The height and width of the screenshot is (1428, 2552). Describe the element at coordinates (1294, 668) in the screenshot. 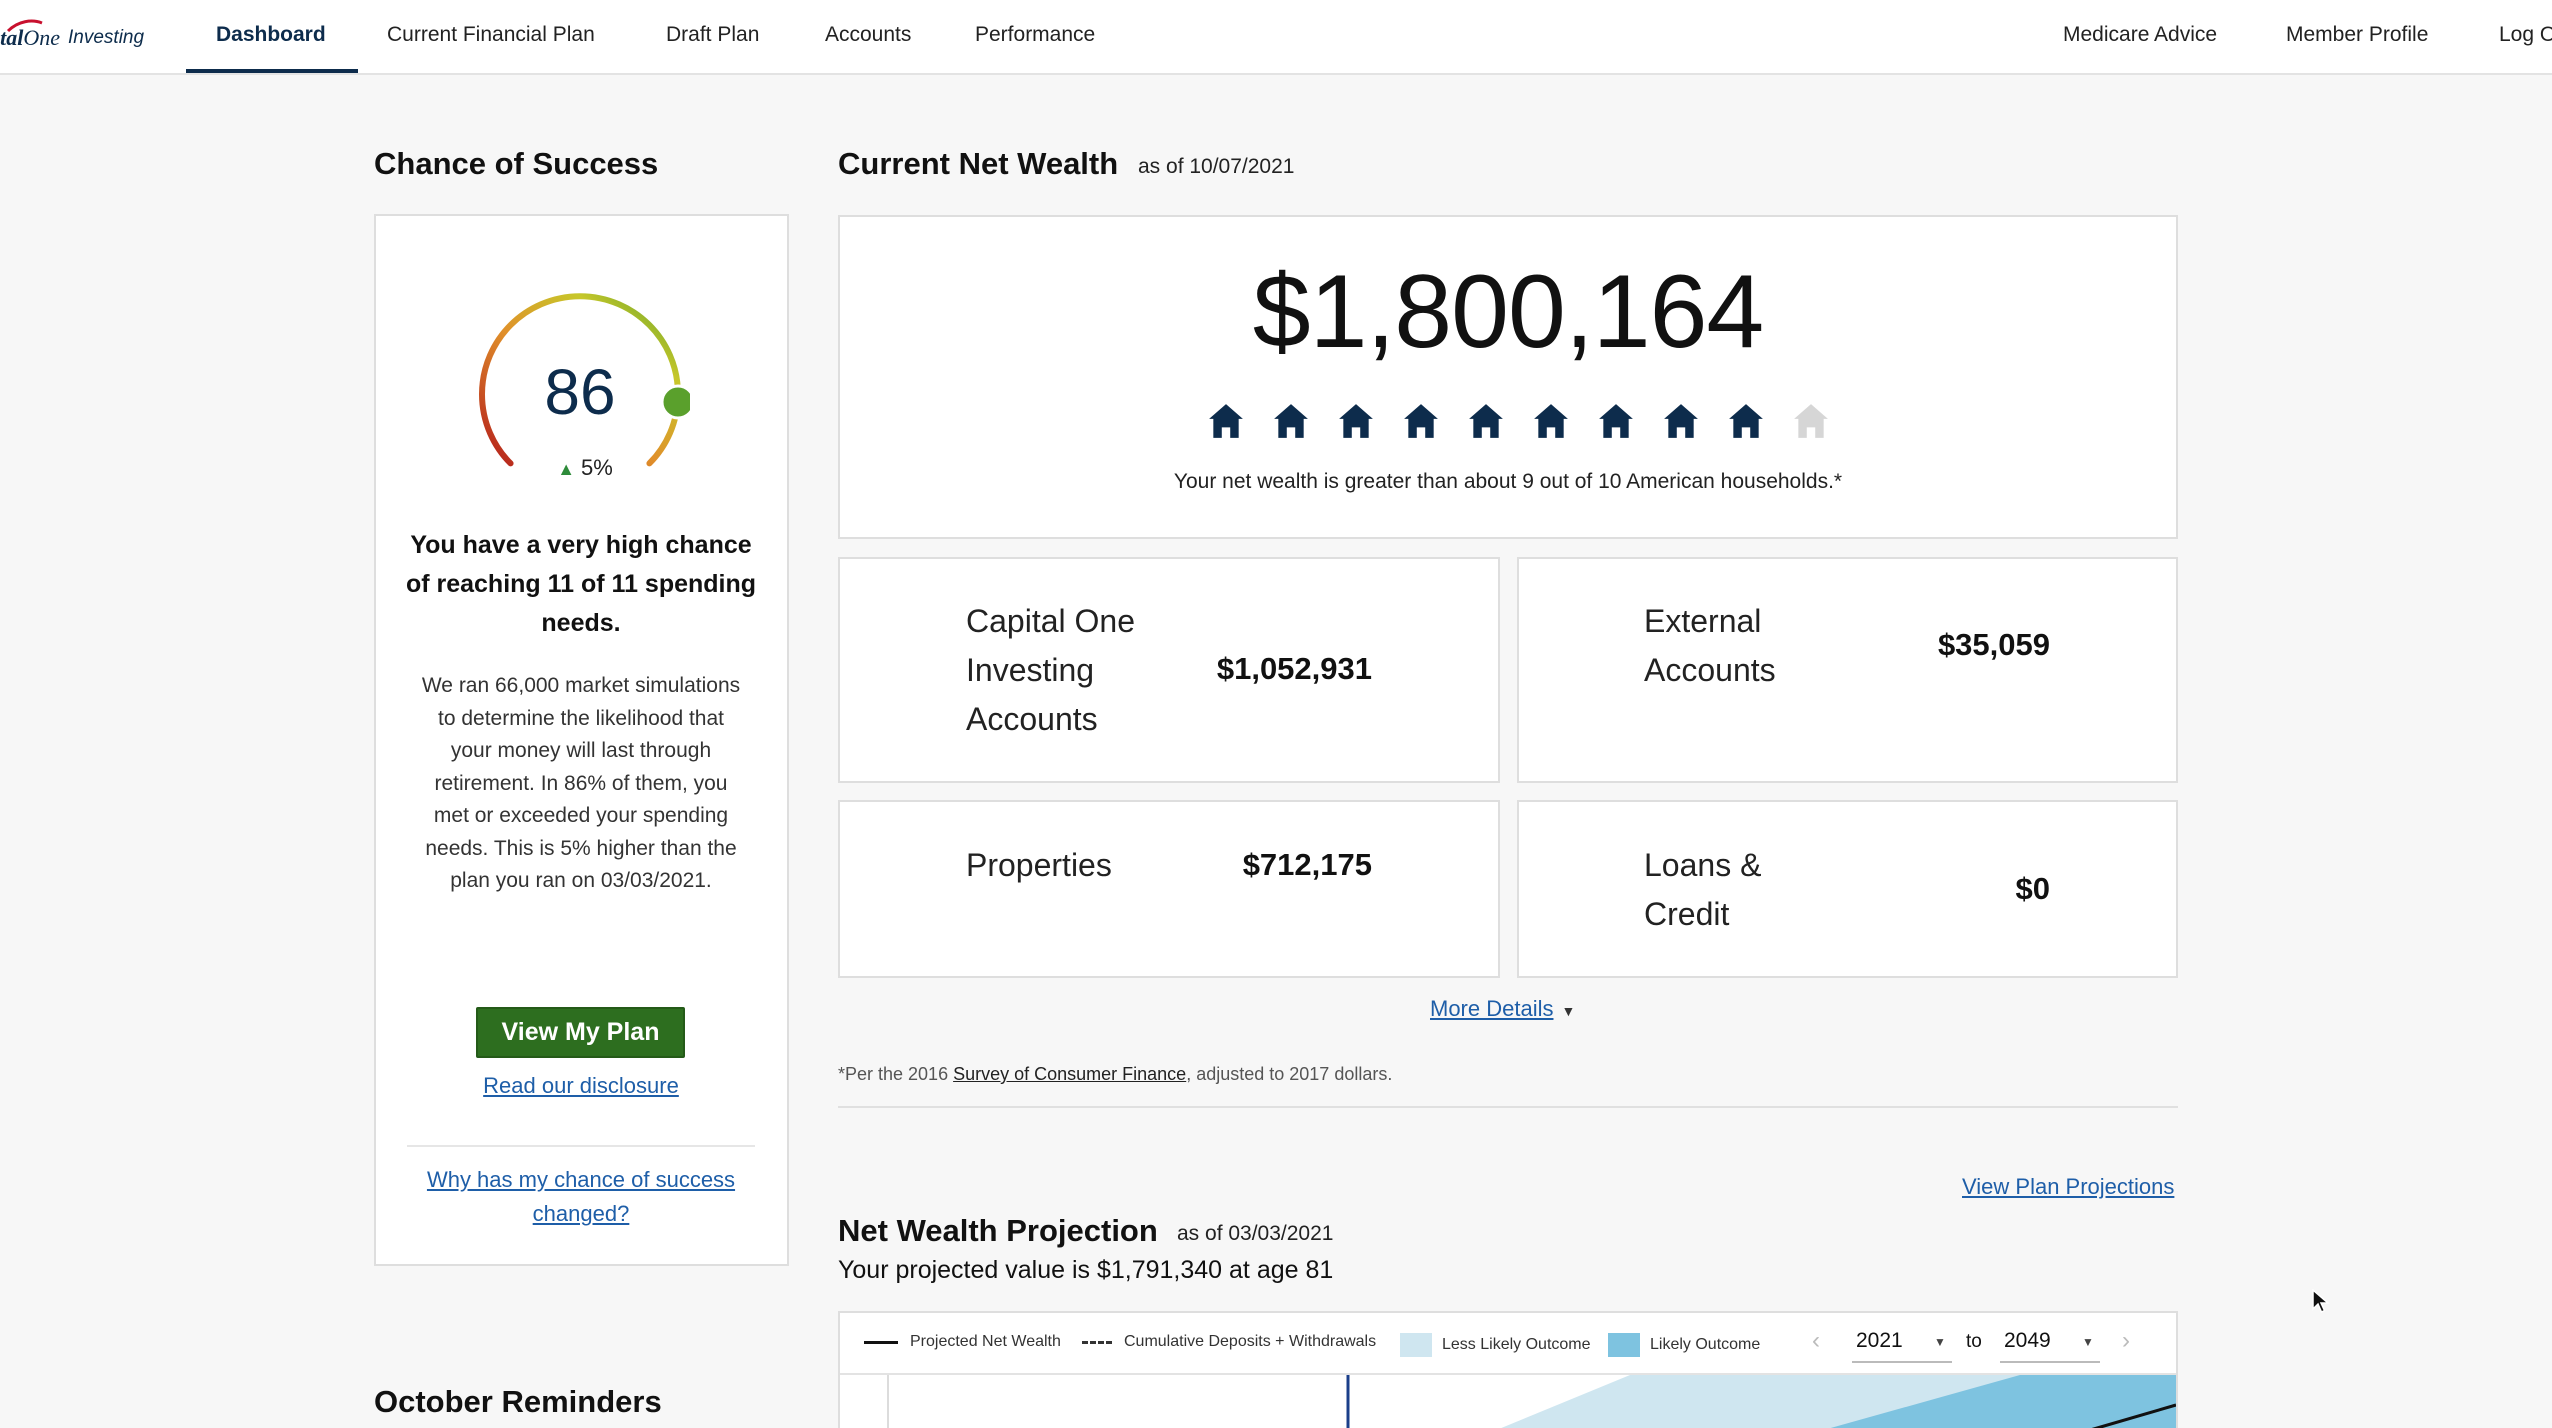

I see `tile-value: $1,052,931` at that location.